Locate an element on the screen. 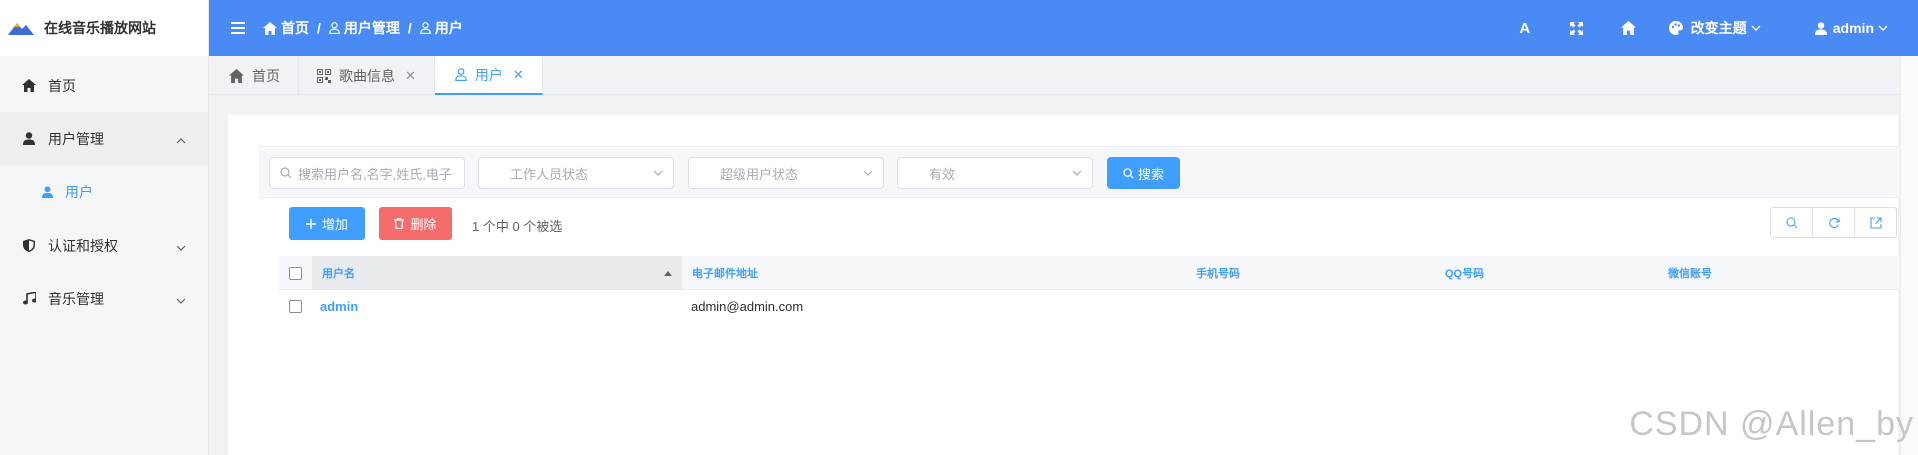 This screenshot has width=1918, height=455. search-input: 搜索用户名,名字,姓氏,电子 is located at coordinates (367, 173).